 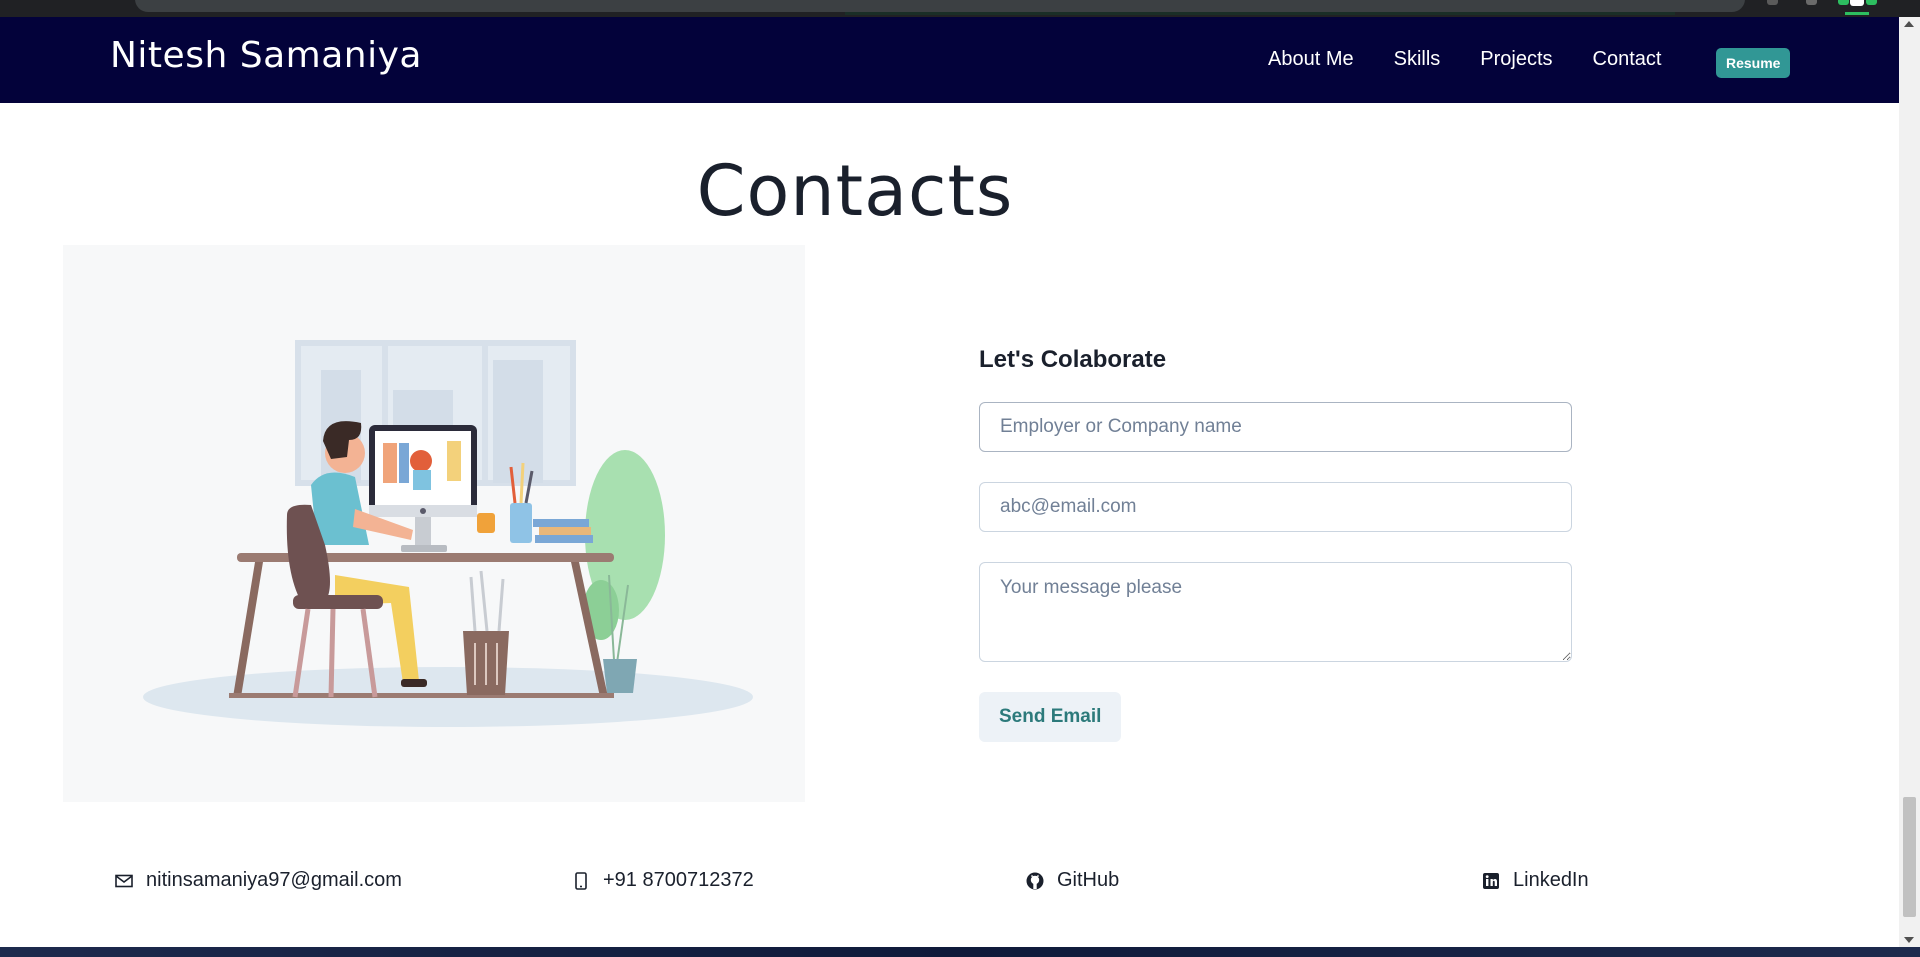 What do you see at coordinates (1275, 612) in the screenshot?
I see `message-textarea` at bounding box center [1275, 612].